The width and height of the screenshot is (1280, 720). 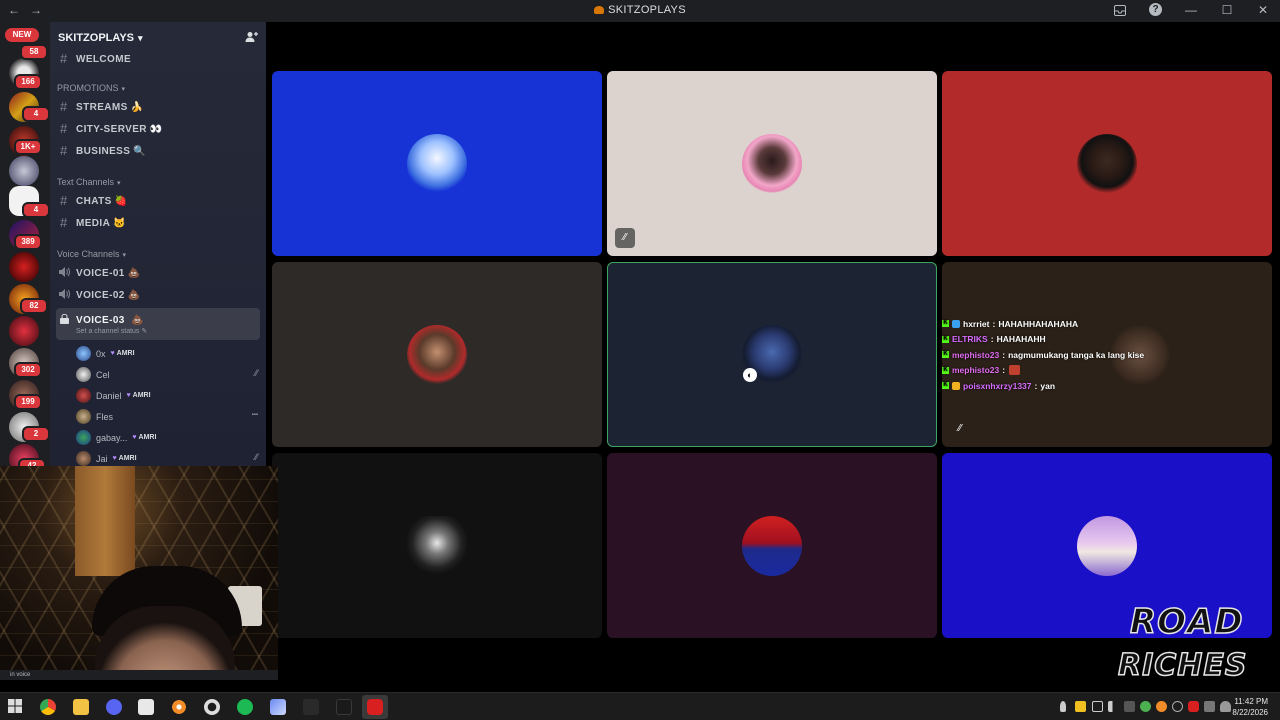 What do you see at coordinates (1120, 10) in the screenshot?
I see `inbox-icon` at bounding box center [1120, 10].